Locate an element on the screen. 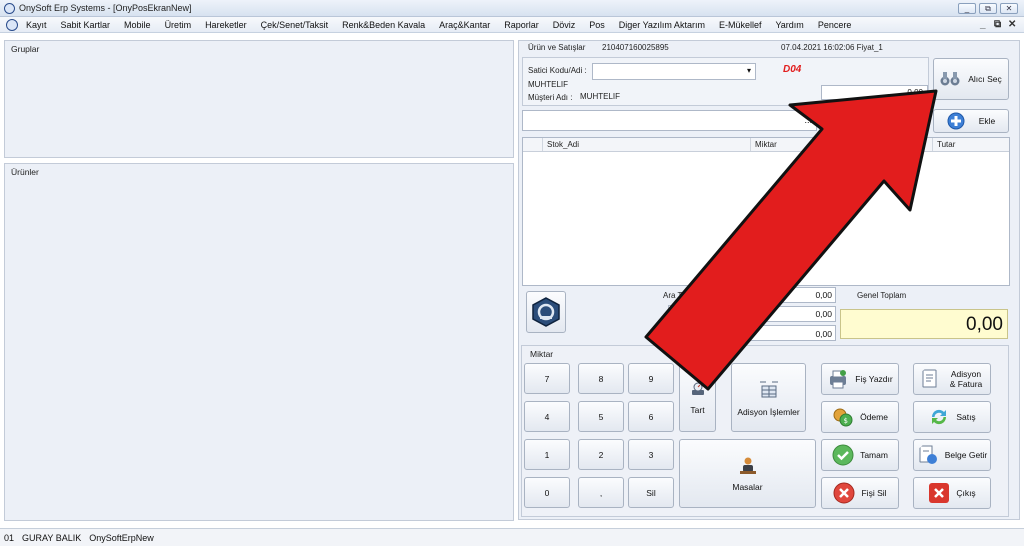  table-layout-icon is located at coordinates (768, 389).